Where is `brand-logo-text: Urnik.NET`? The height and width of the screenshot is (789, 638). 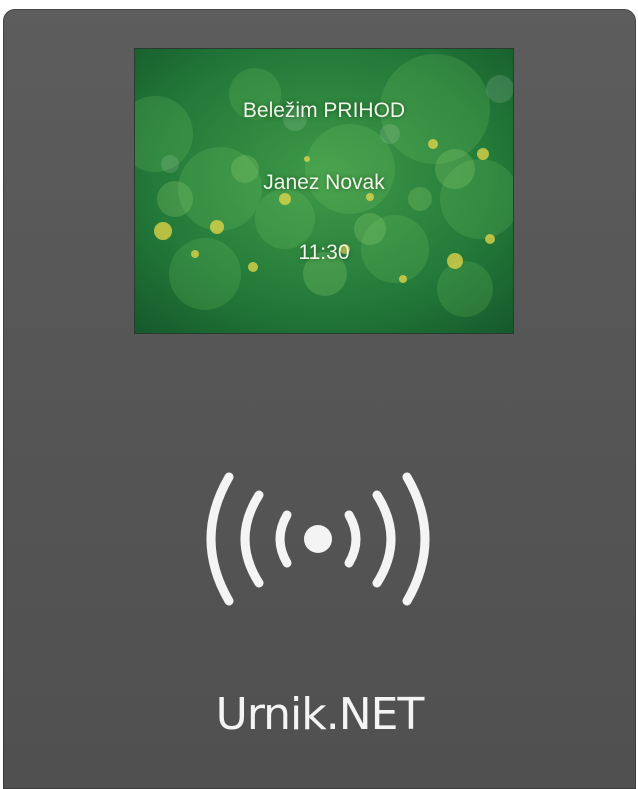 brand-logo-text: Urnik.NET is located at coordinates (320, 714).